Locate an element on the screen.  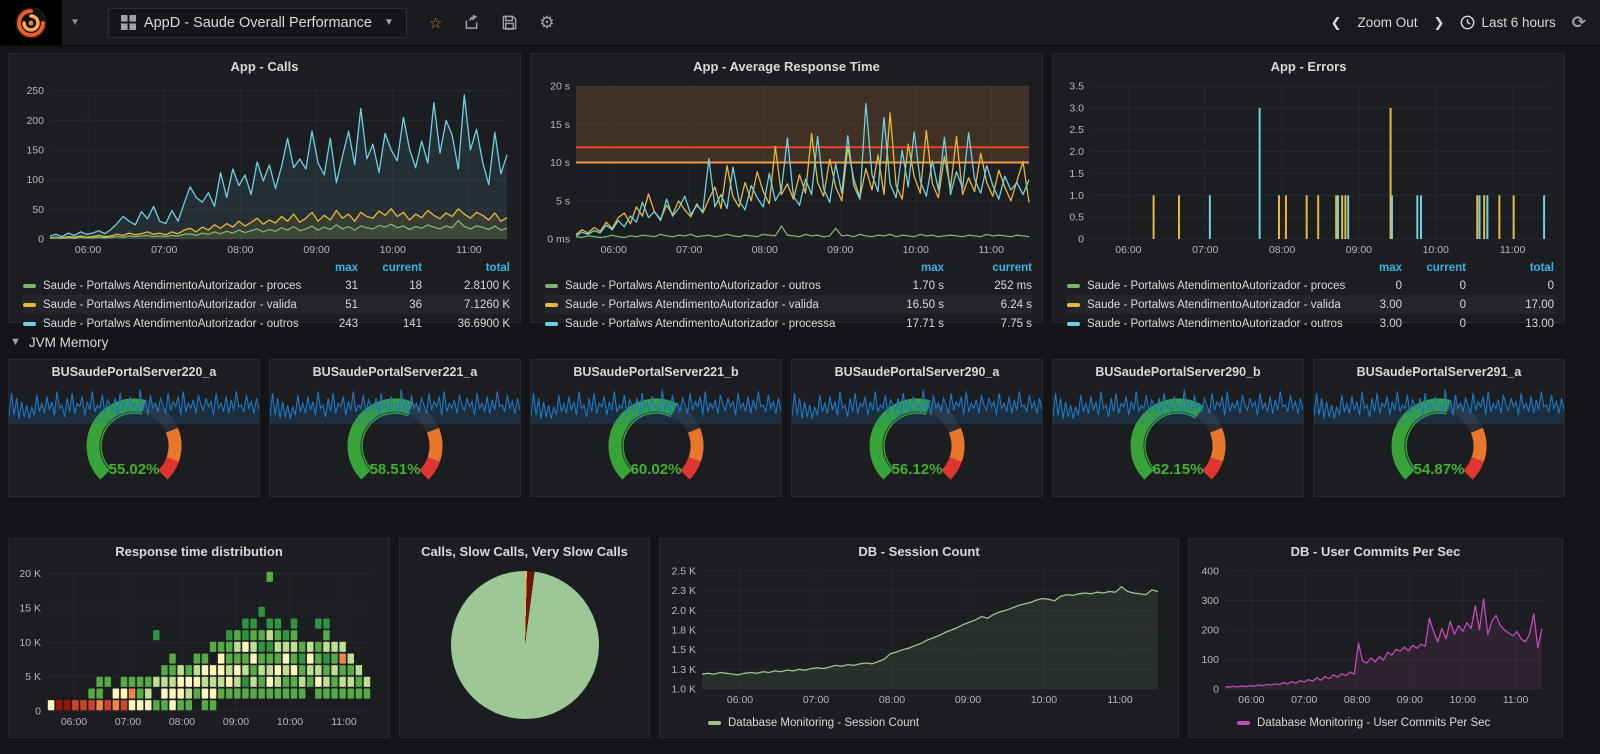
time-shift-left-icon: ❮ is located at coordinates (1336, 23).